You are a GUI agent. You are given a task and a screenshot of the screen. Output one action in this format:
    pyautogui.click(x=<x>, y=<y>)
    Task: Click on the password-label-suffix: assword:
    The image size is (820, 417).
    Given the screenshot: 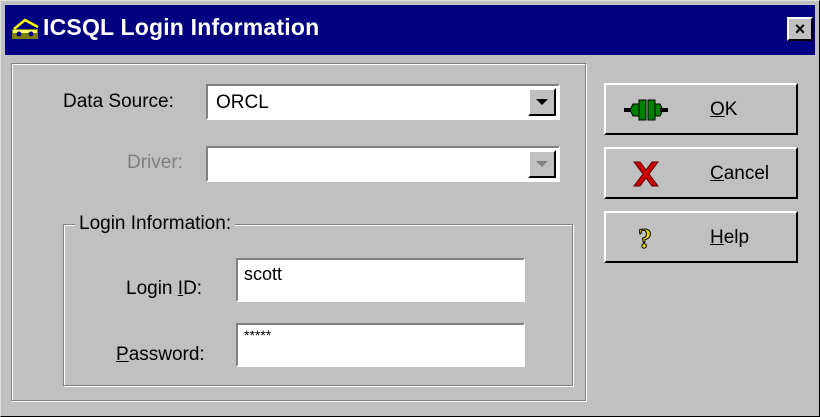 What is the action you would take?
    pyautogui.click(x=166, y=354)
    